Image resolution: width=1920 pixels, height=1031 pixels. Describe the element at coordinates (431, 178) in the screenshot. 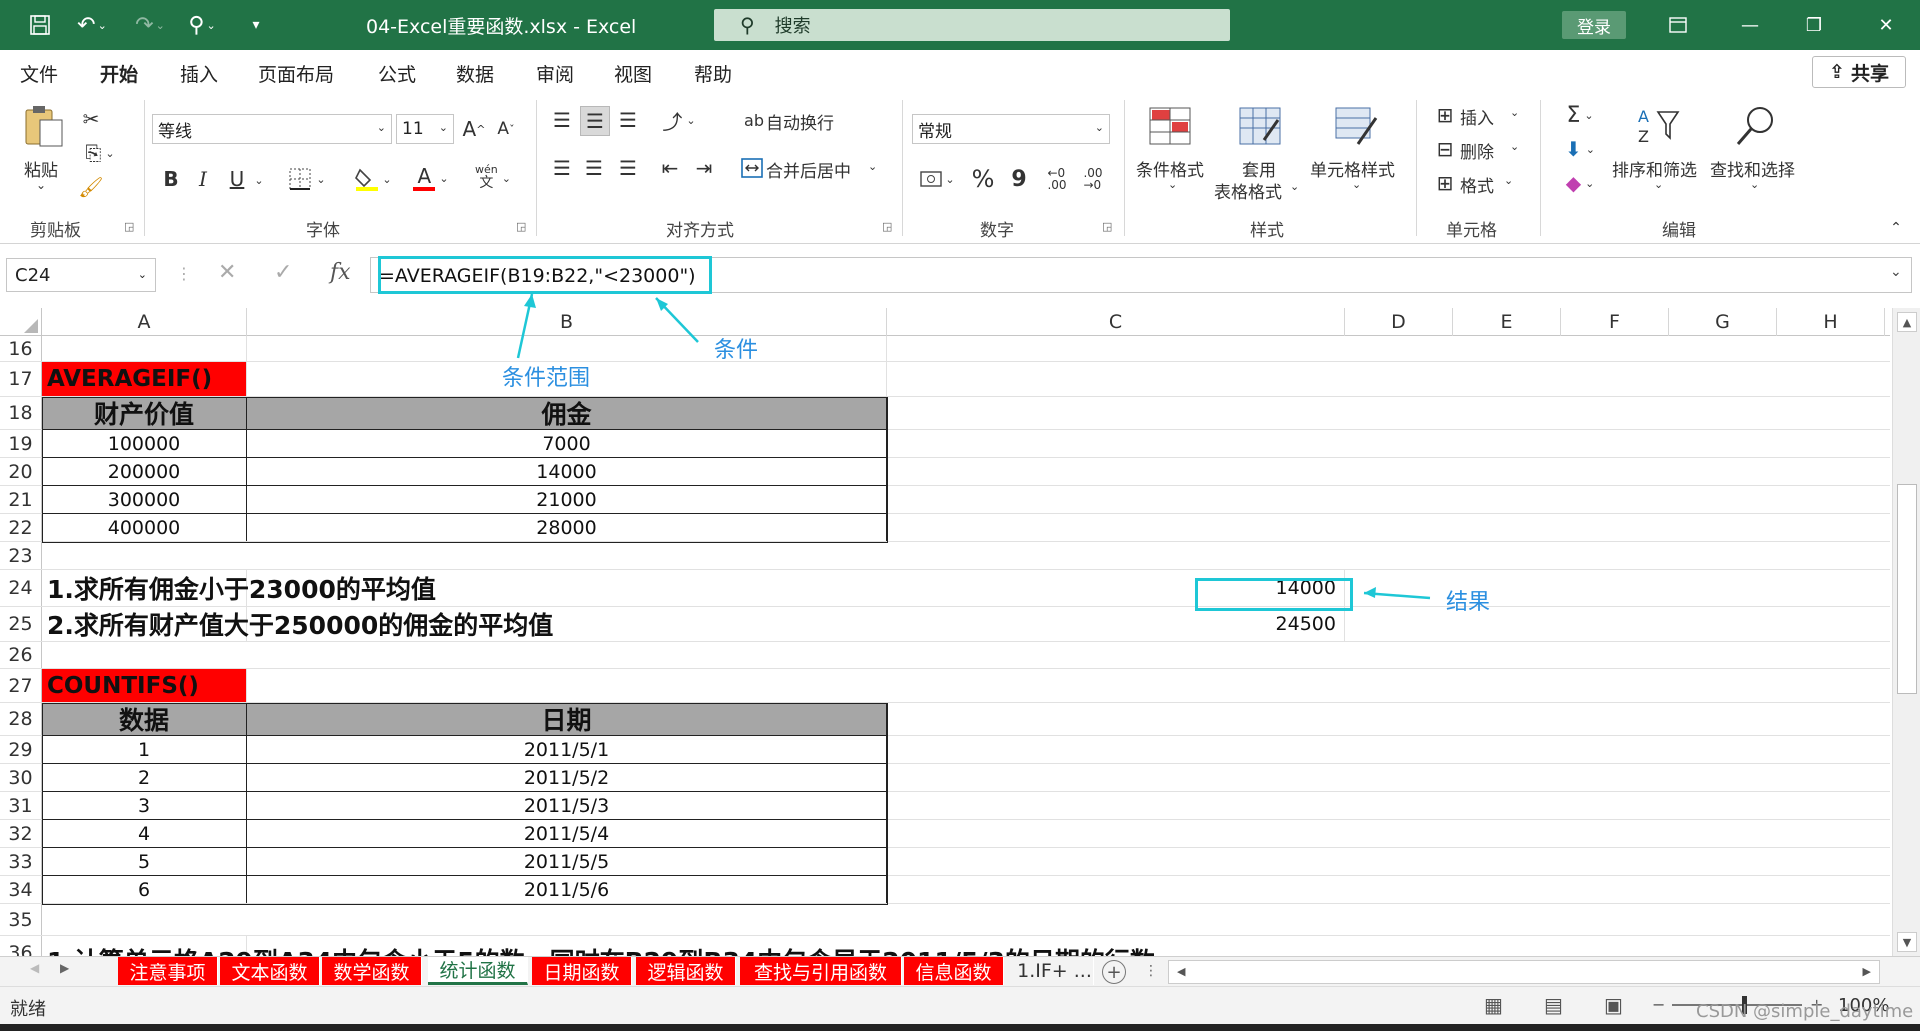

I see `font-color-button: A ⌄` at that location.